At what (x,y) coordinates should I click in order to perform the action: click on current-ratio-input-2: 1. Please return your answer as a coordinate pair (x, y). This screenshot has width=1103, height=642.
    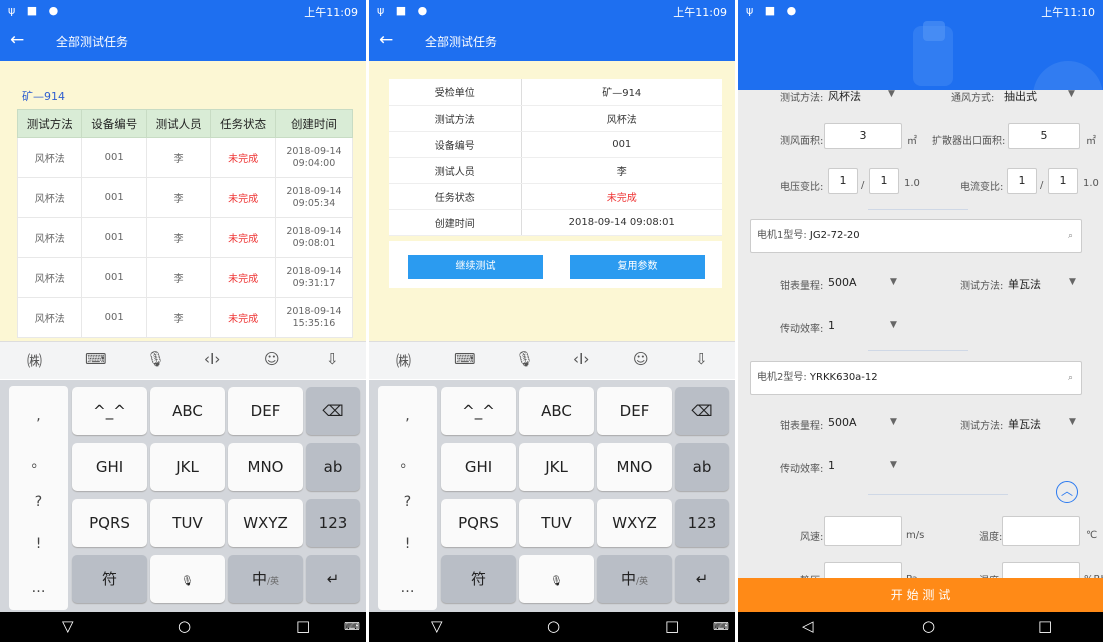
    Looking at the image, I should click on (1063, 181).